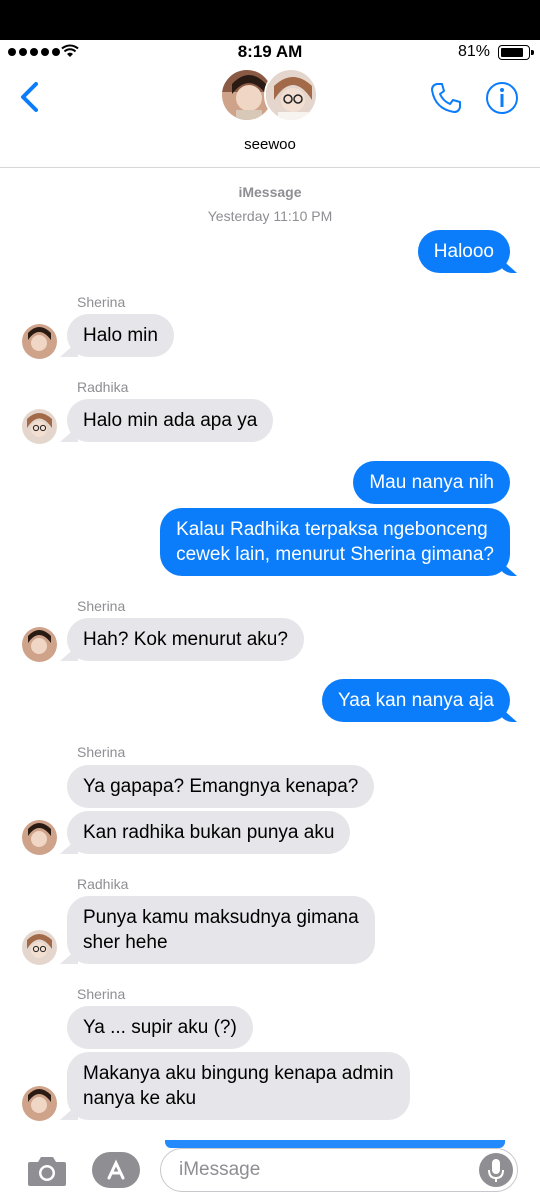 The width and height of the screenshot is (540, 1200). I want to click on battery-percentage: 81%, so click(473, 51).